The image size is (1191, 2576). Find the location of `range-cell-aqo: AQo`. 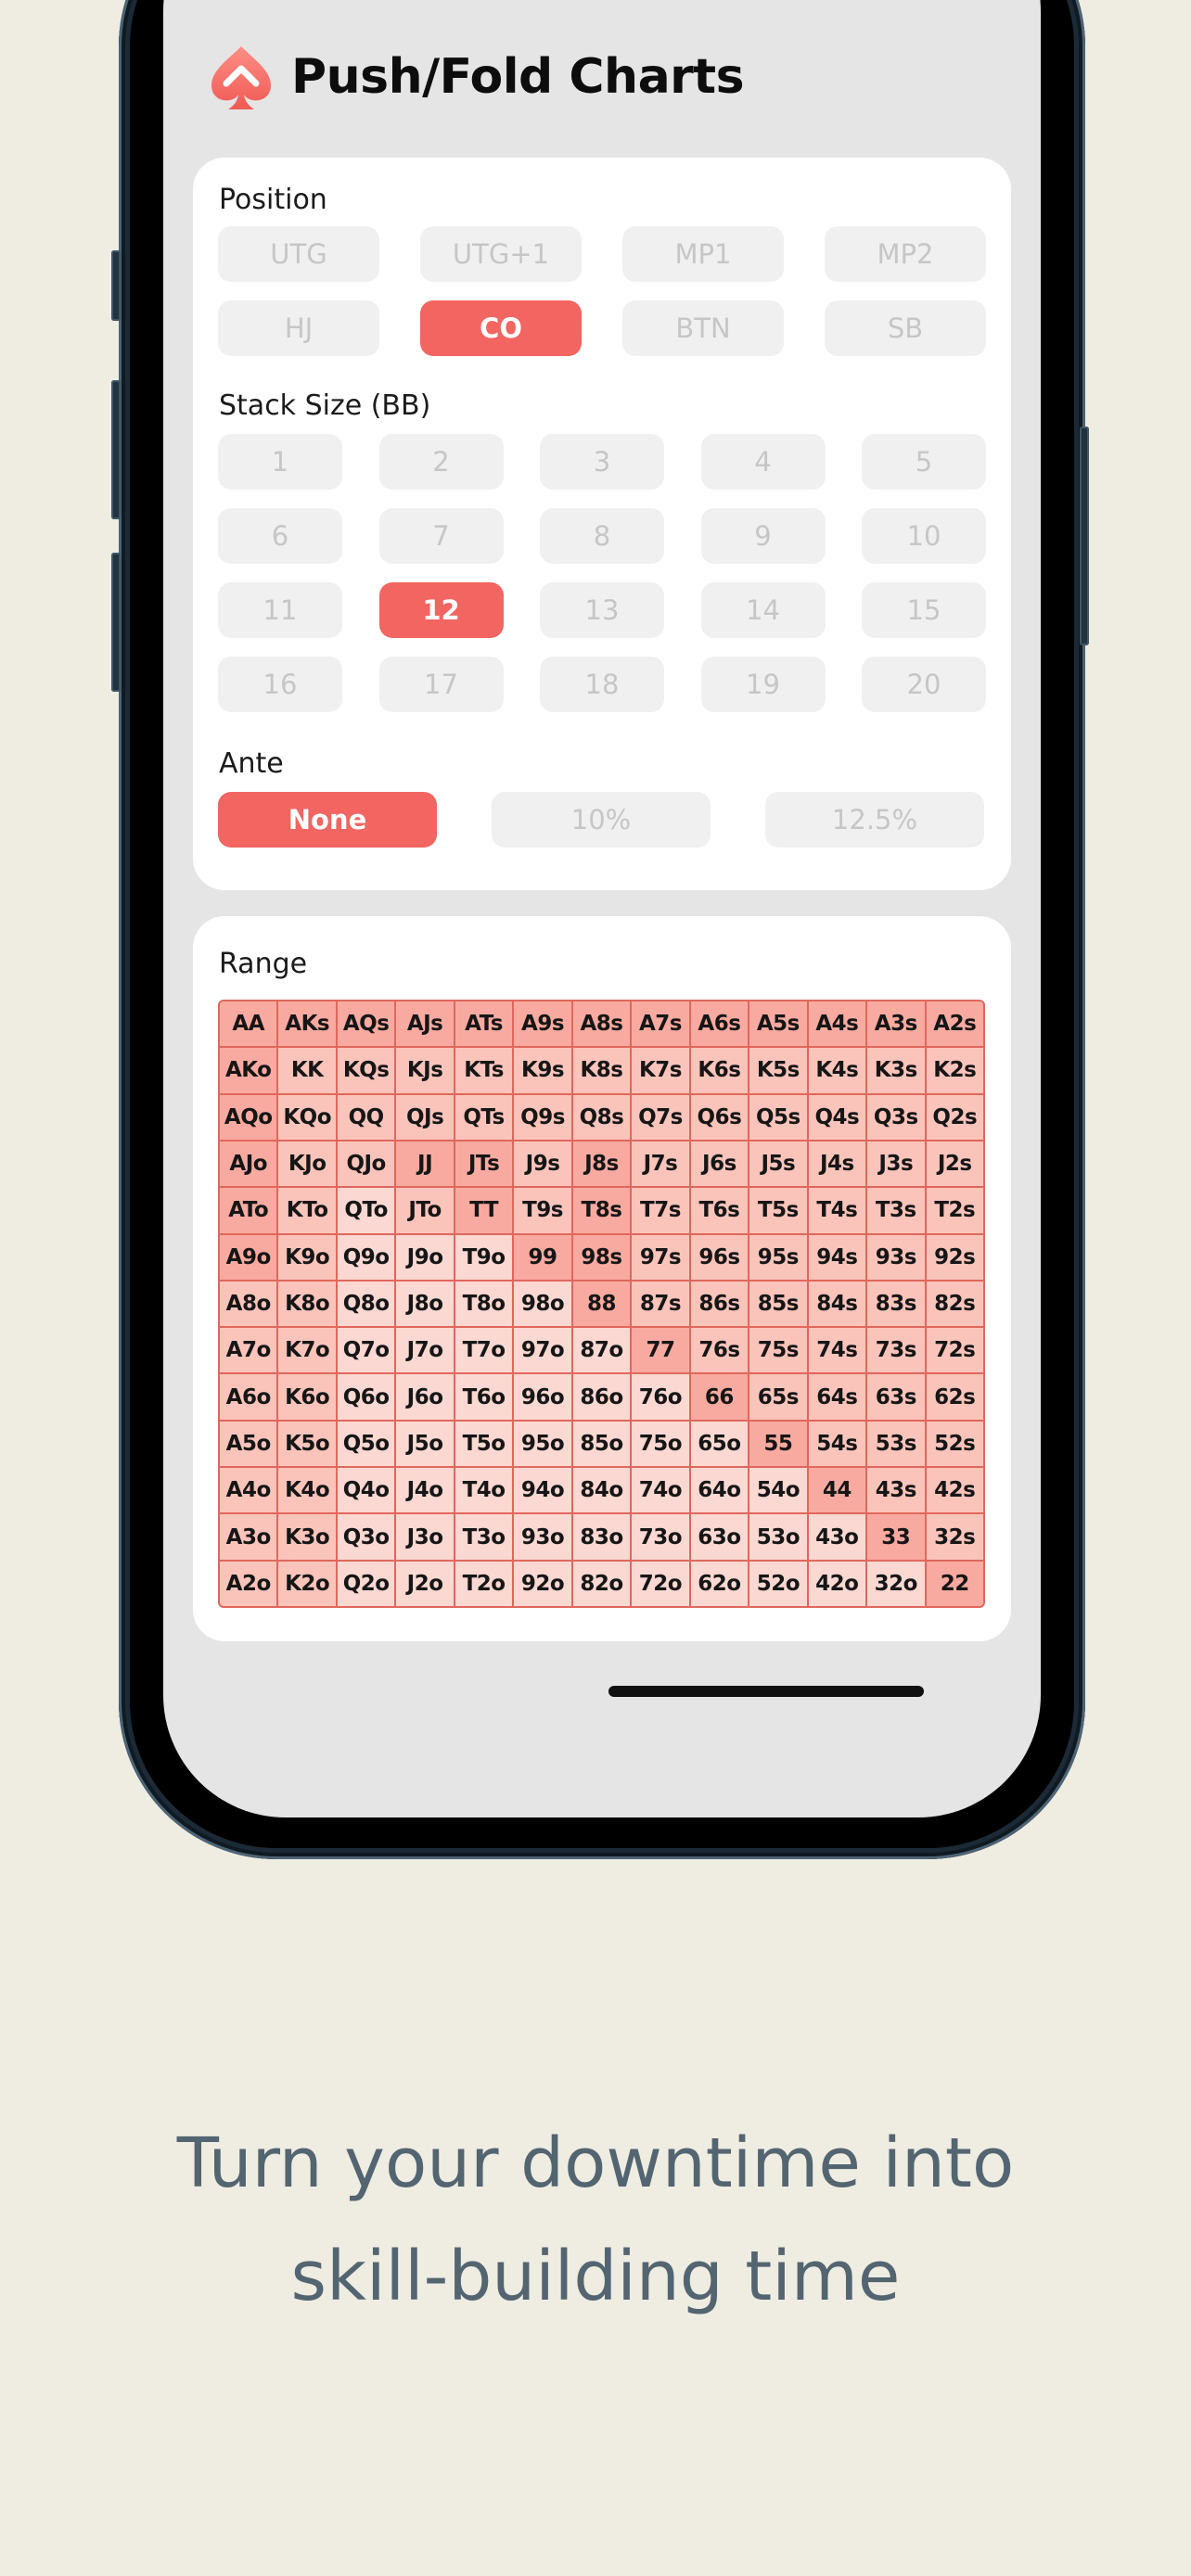

range-cell-aqo: AQo is located at coordinates (248, 1117).